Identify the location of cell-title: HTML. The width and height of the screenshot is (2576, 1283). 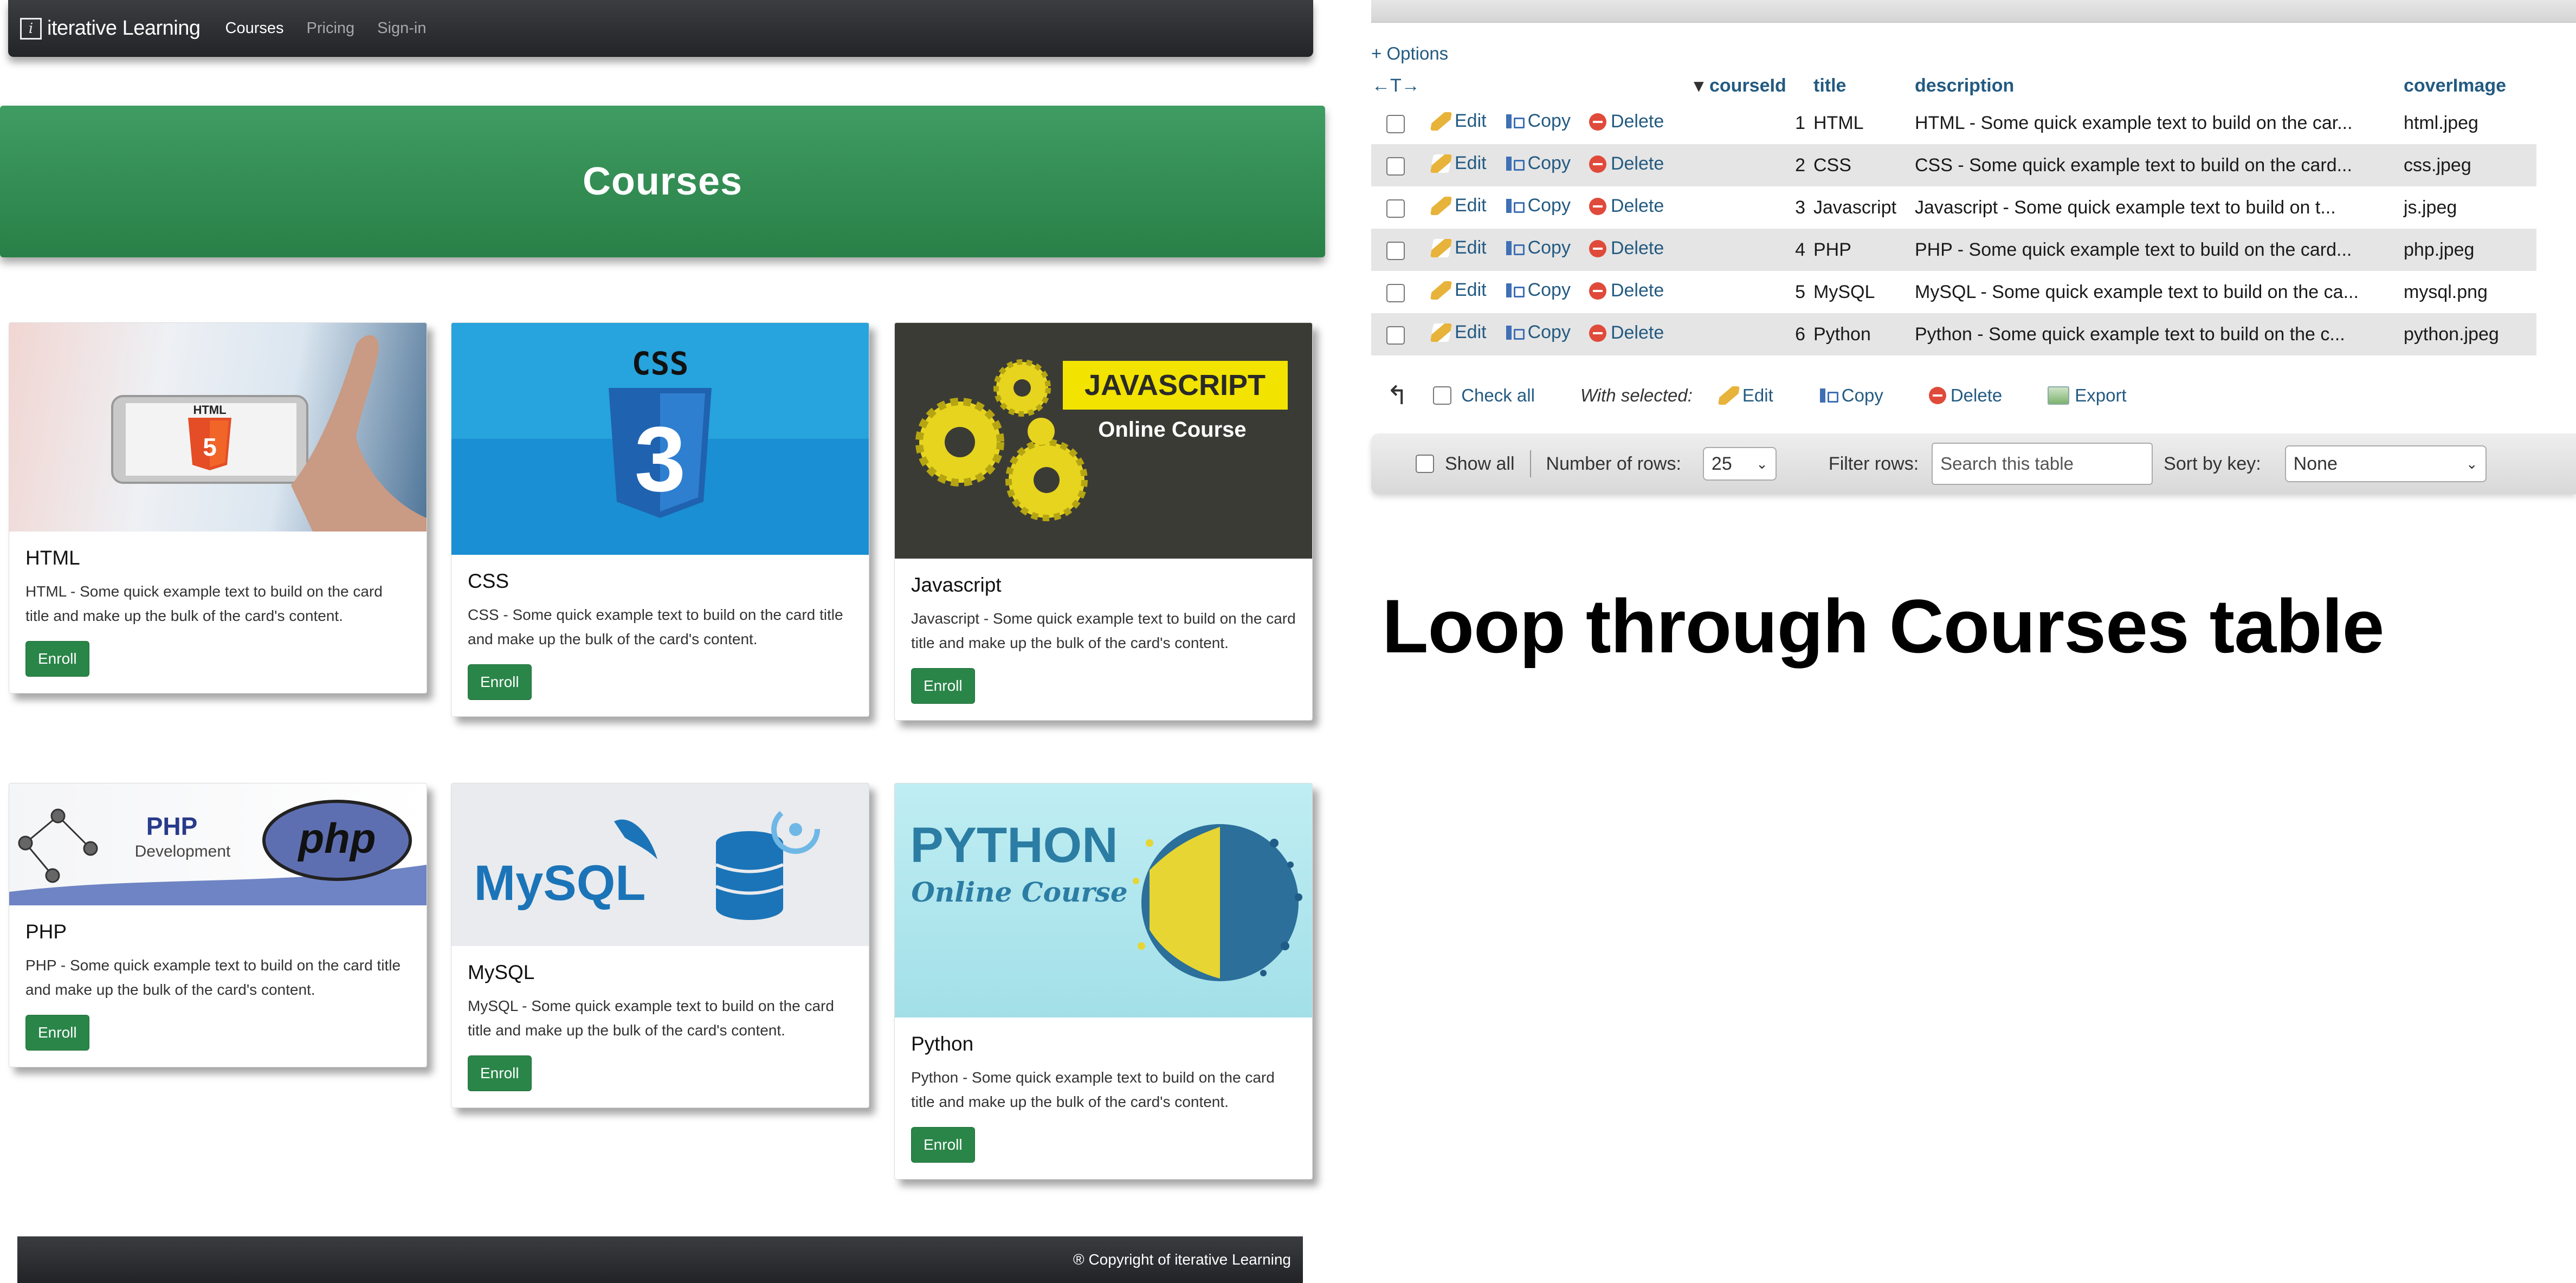
(1863, 123).